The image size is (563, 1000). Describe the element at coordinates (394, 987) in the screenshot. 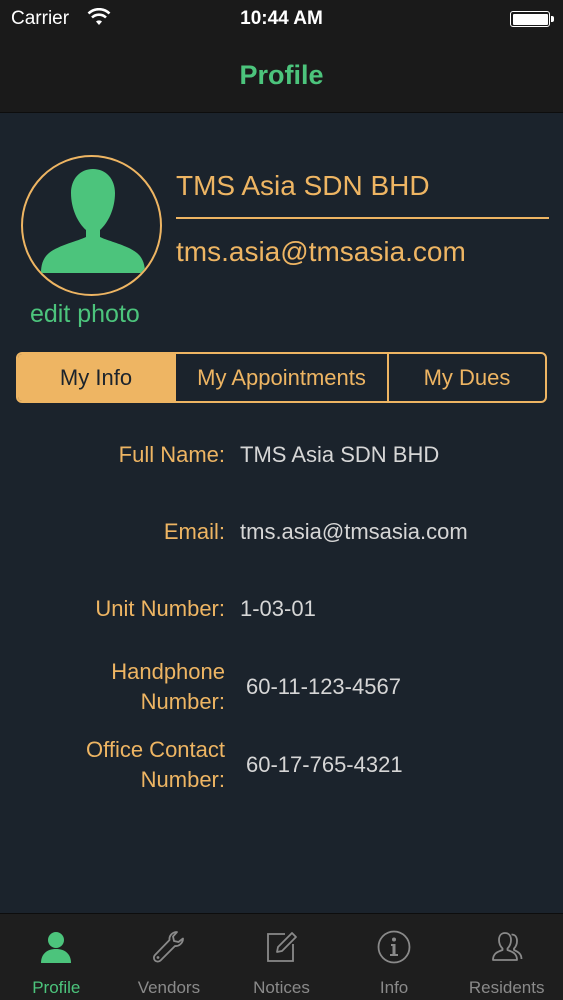

I see `tab-info-label: Info` at that location.